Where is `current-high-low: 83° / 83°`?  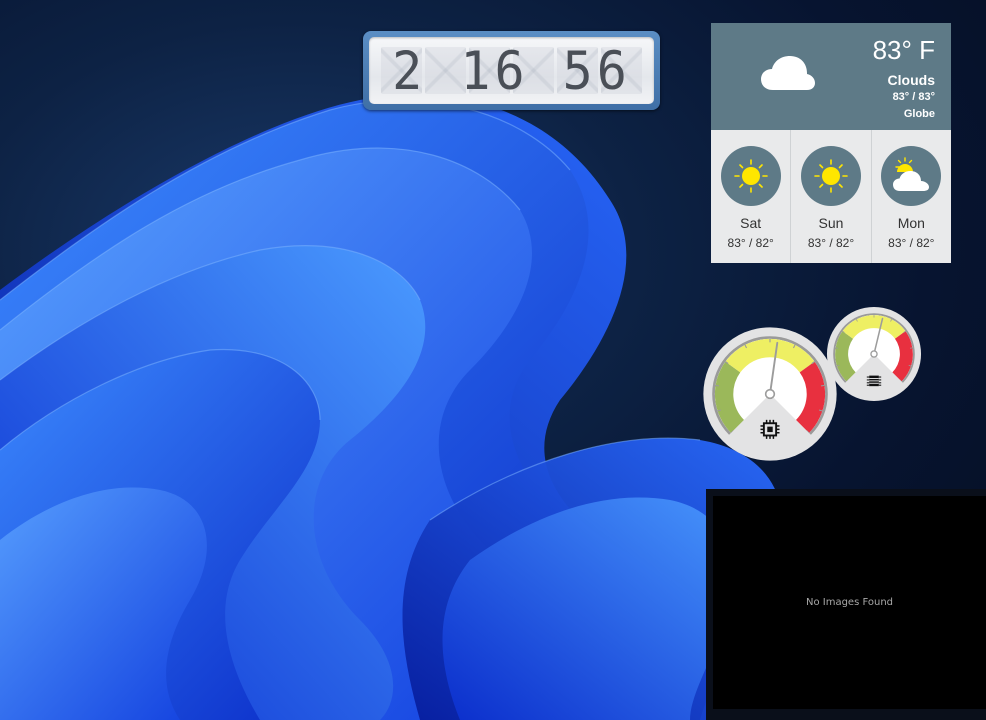 current-high-low: 83° / 83° is located at coordinates (913, 97).